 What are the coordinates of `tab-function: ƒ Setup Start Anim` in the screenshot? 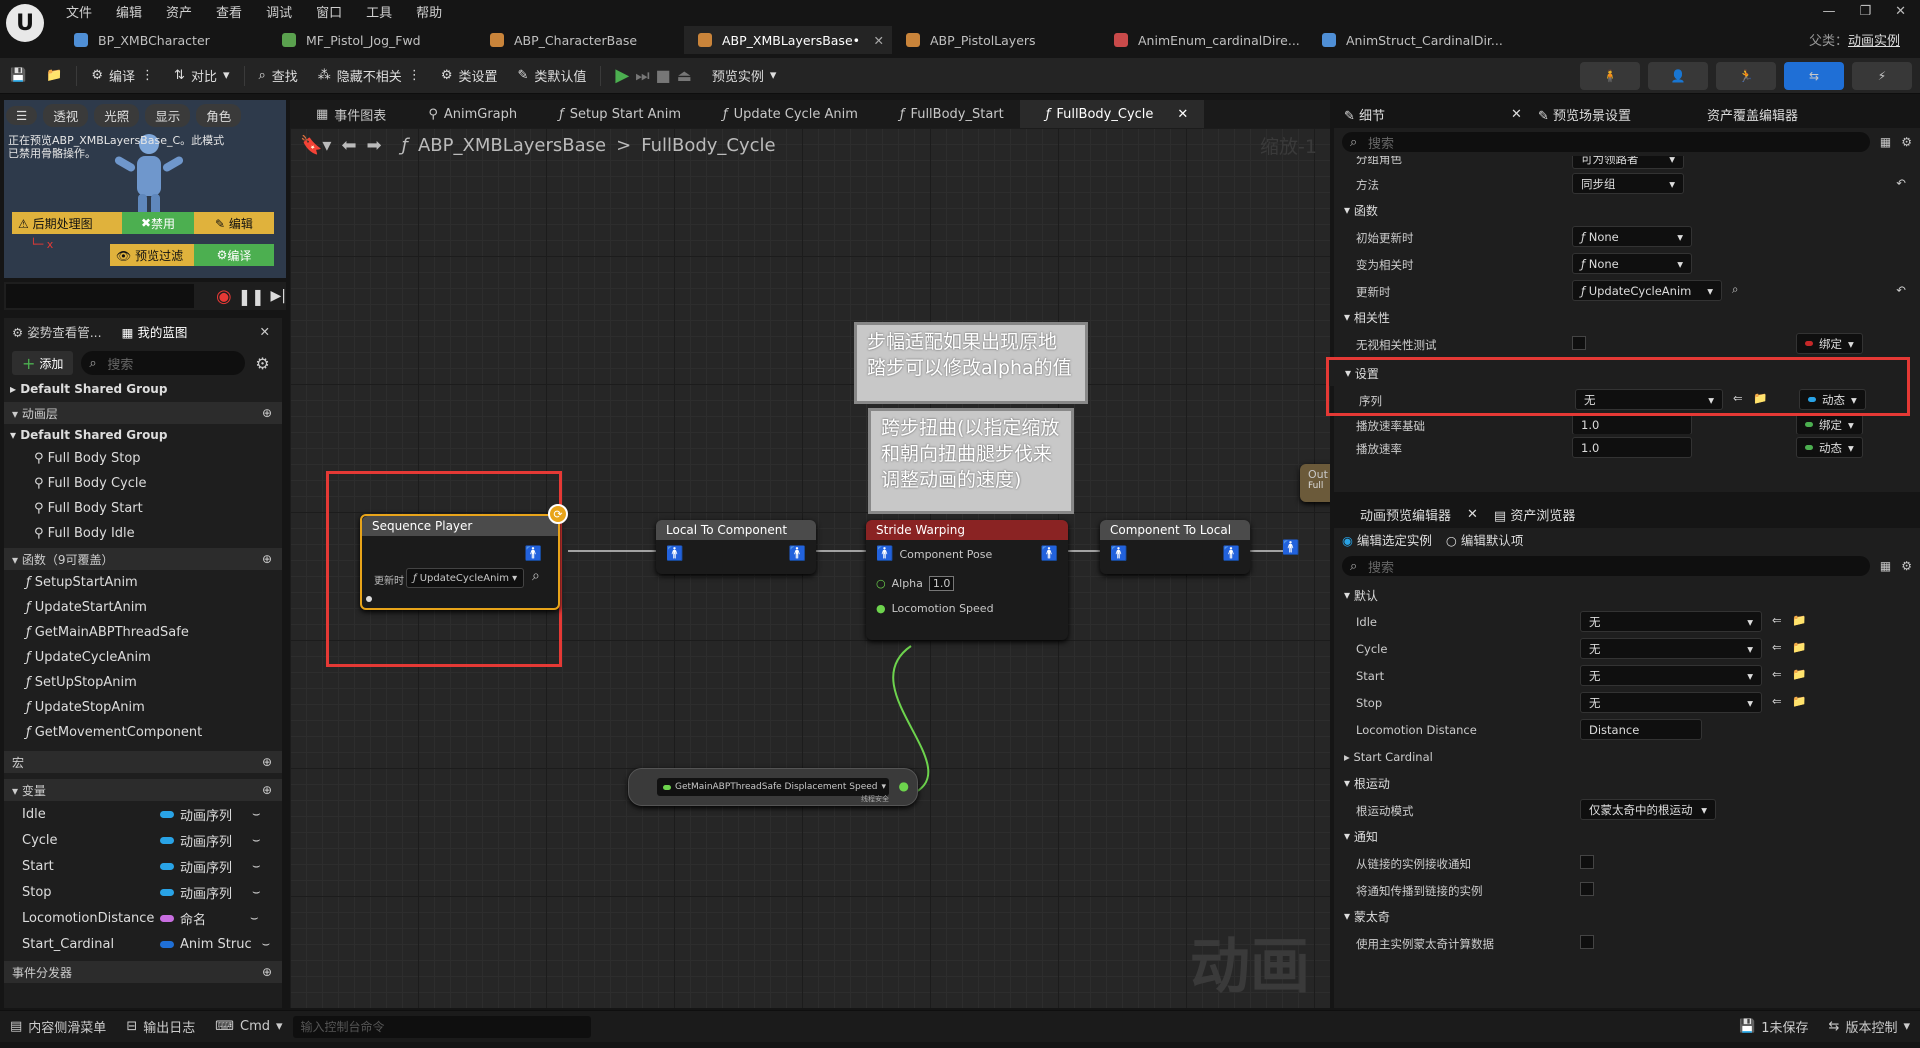 It's located at (615, 114).